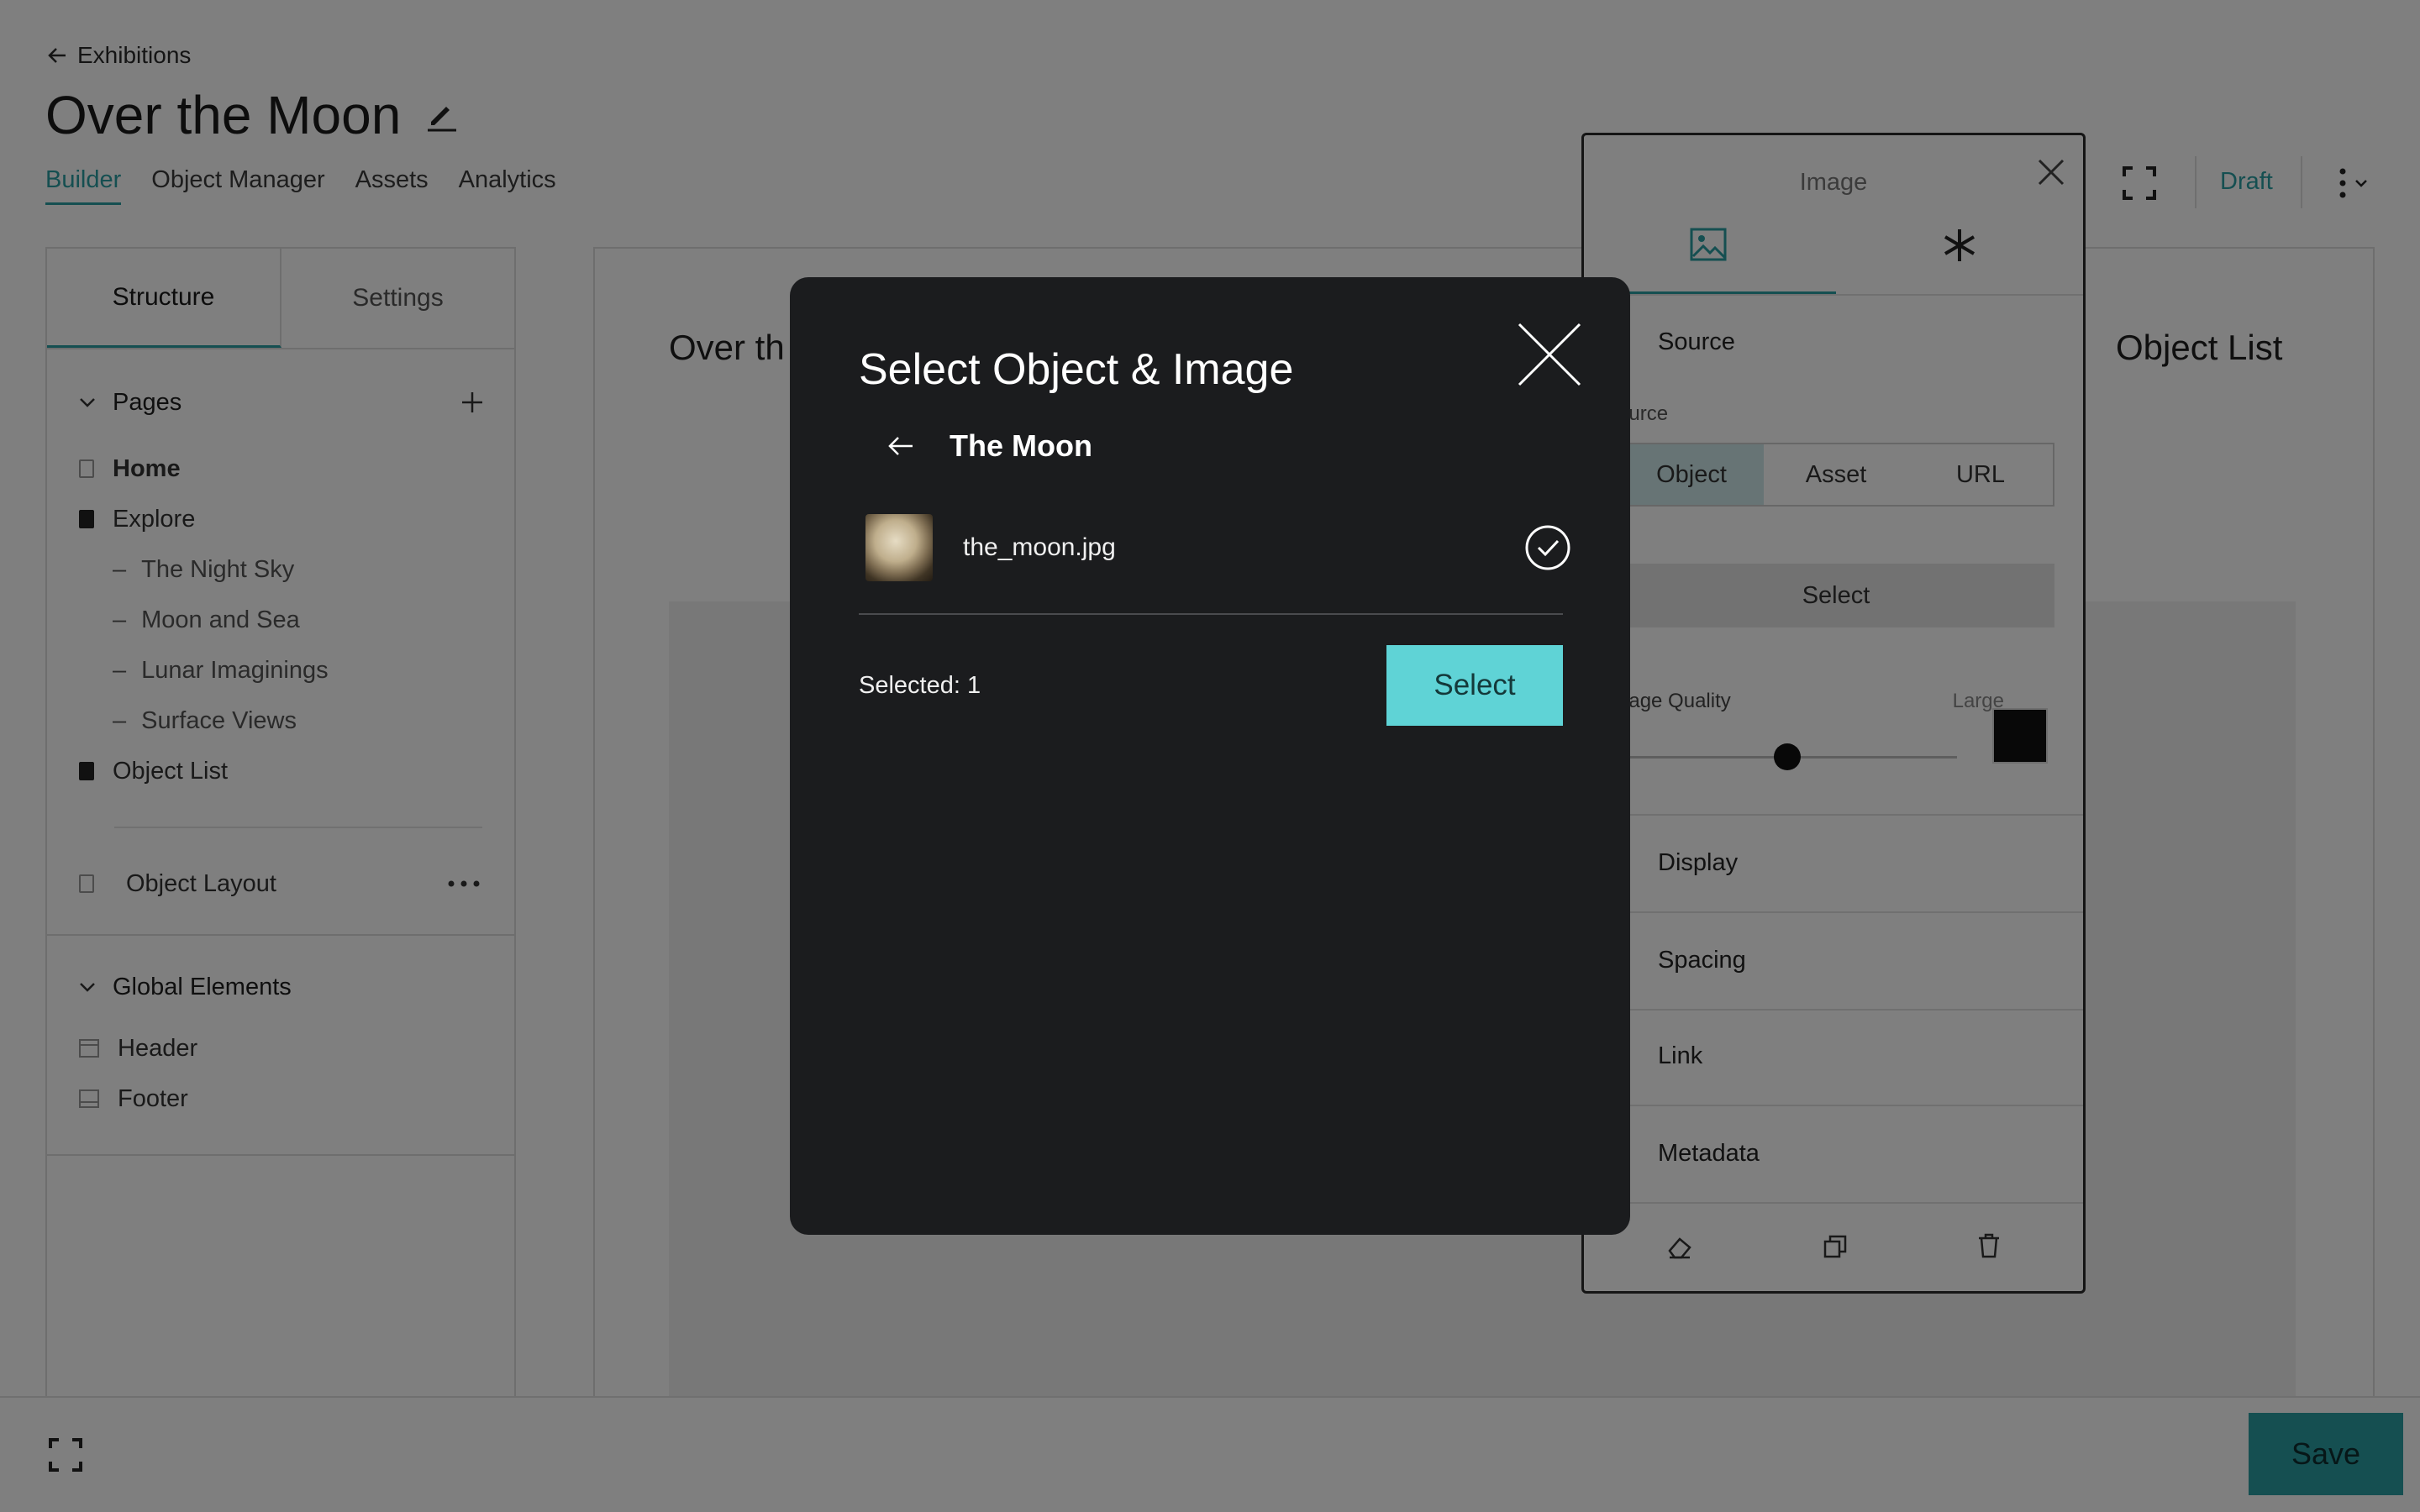 The image size is (2420, 1512). Describe the element at coordinates (1218, 548) in the screenshot. I see `image-list-item: the_moon.jpg` at that location.